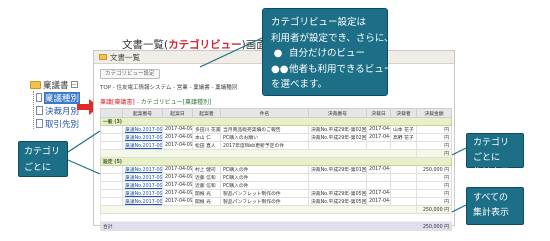 Image resolution: width=550 pixels, height=241 pixels. What do you see at coordinates (74, 84) in the screenshot?
I see `collapse-icon: −` at bounding box center [74, 84].